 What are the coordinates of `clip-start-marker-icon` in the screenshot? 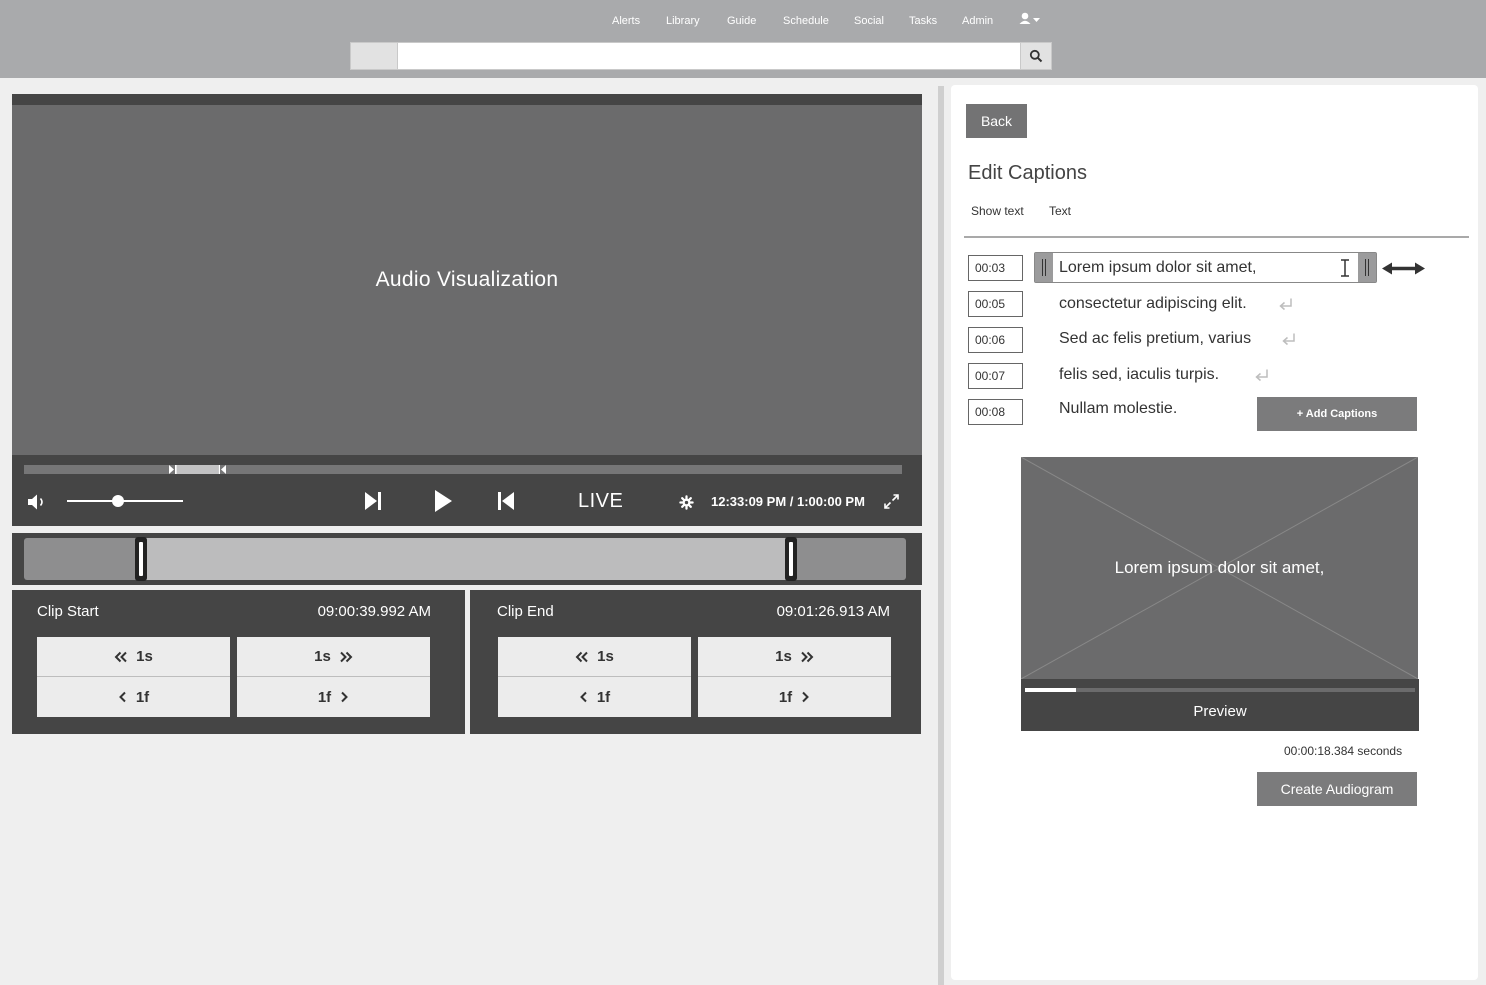 It's located at (173, 469).